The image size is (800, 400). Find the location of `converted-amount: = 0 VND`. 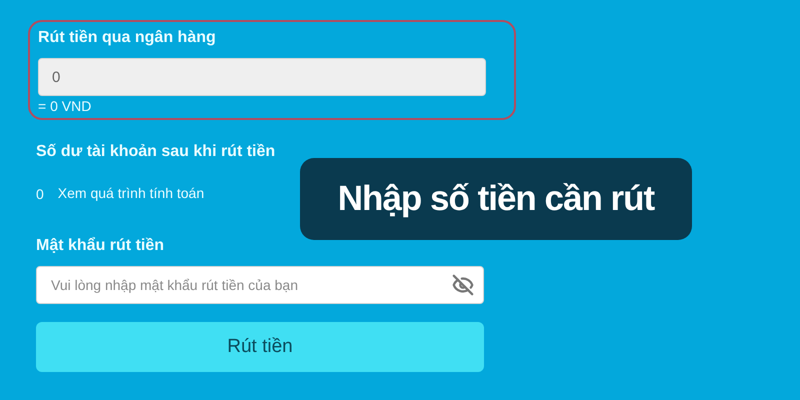

converted-amount: = 0 VND is located at coordinates (65, 106).